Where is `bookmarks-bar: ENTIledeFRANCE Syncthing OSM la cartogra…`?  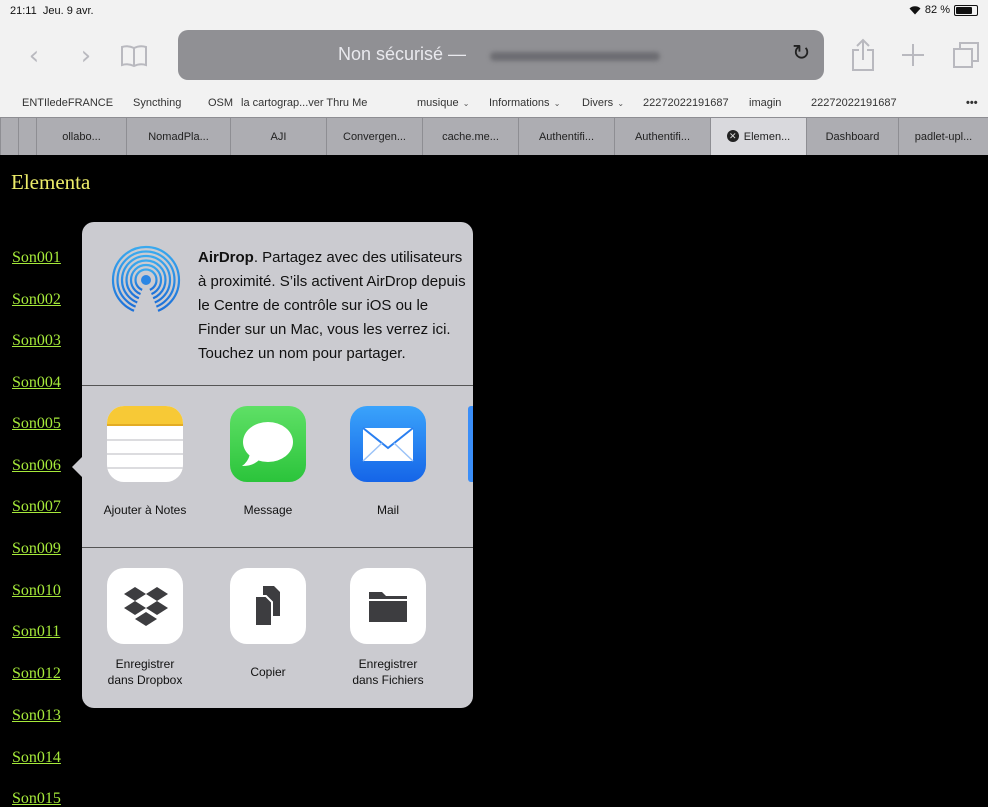
bookmarks-bar: ENTIledeFRANCE Syncthing OSM la cartogra… is located at coordinates (494, 103).